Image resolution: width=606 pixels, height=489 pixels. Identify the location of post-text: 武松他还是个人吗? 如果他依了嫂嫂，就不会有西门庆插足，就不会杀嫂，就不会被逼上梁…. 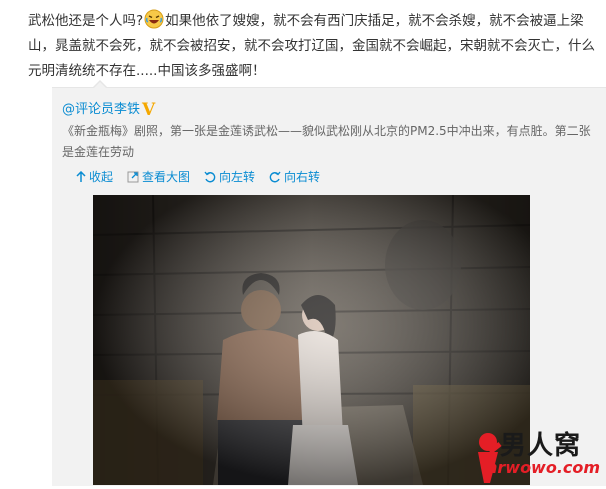
(312, 46).